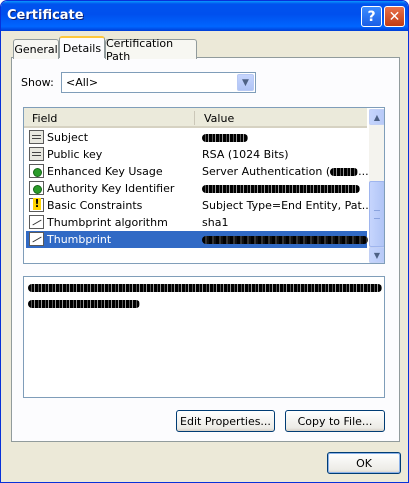 This screenshot has width=409, height=483. What do you see at coordinates (68, 137) in the screenshot?
I see `row-field: Subject` at bounding box center [68, 137].